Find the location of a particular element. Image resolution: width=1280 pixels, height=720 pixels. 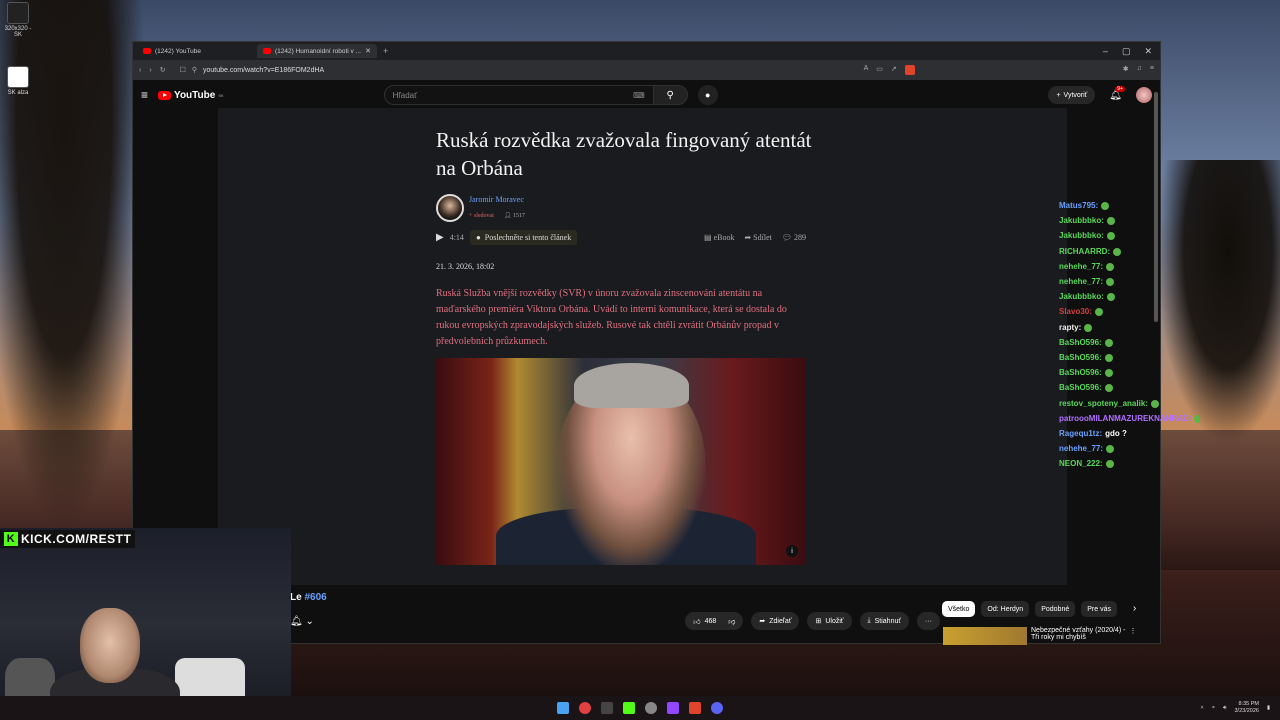

search-button: ⚲ is located at coordinates (670, 95).